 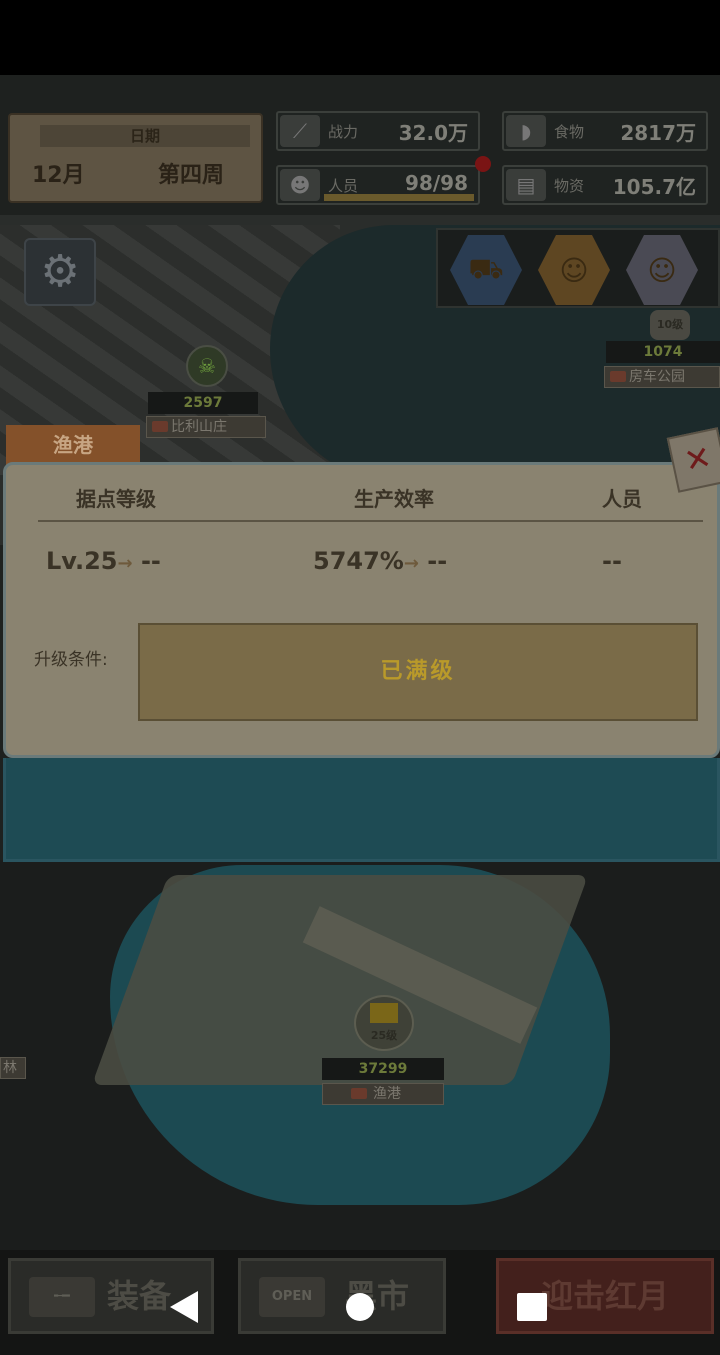 I want to click on power-label: 战力, so click(x=343, y=132).